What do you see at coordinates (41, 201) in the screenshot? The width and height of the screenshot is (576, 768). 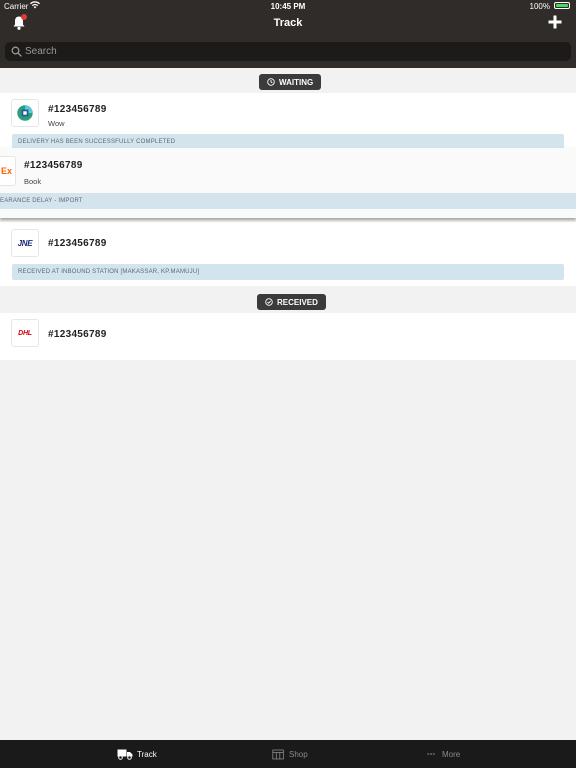 I see `shipment-status-text: EARANCE DELAY - IMPORT` at bounding box center [41, 201].